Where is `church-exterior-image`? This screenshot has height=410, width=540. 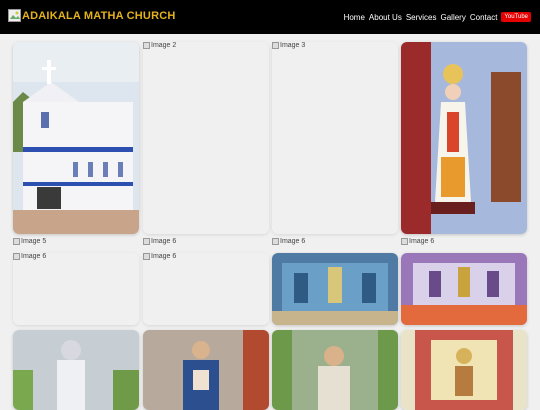
church-exterior-image is located at coordinates (76, 138).